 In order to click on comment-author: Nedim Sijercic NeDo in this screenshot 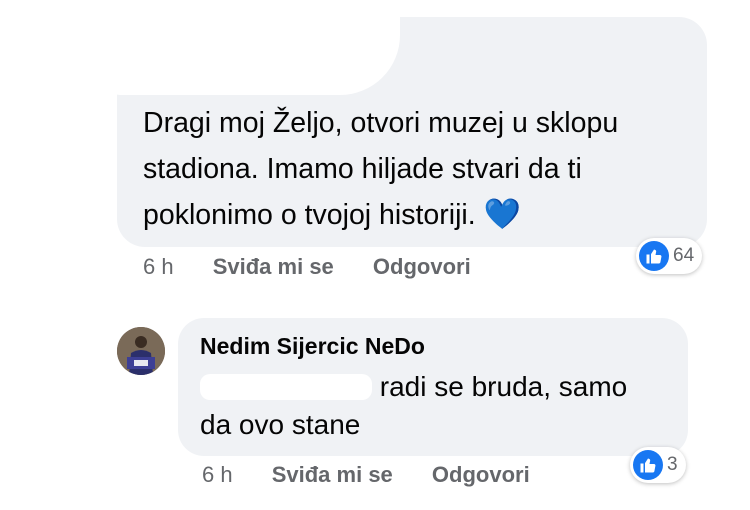, I will do `click(312, 346)`.